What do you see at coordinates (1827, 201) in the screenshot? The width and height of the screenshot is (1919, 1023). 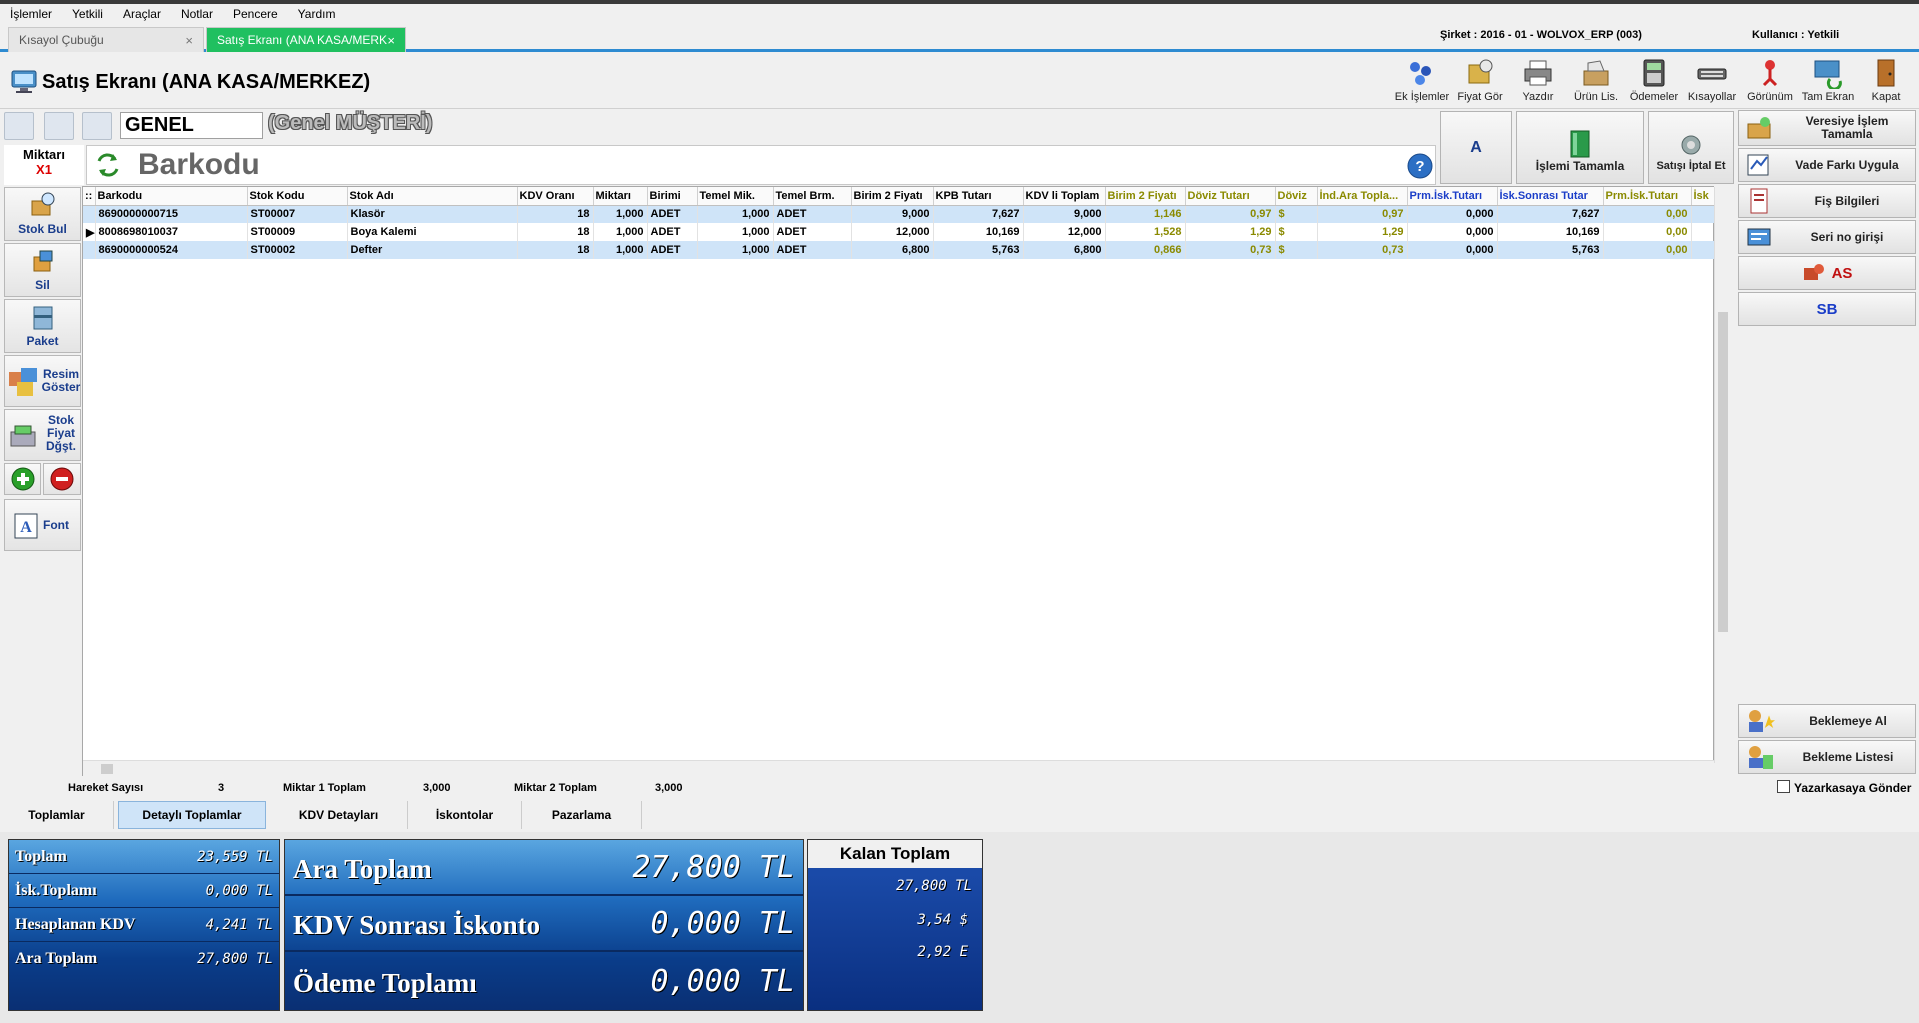 I see `fis-bilgileri-button: Fiş Bilgileri` at bounding box center [1827, 201].